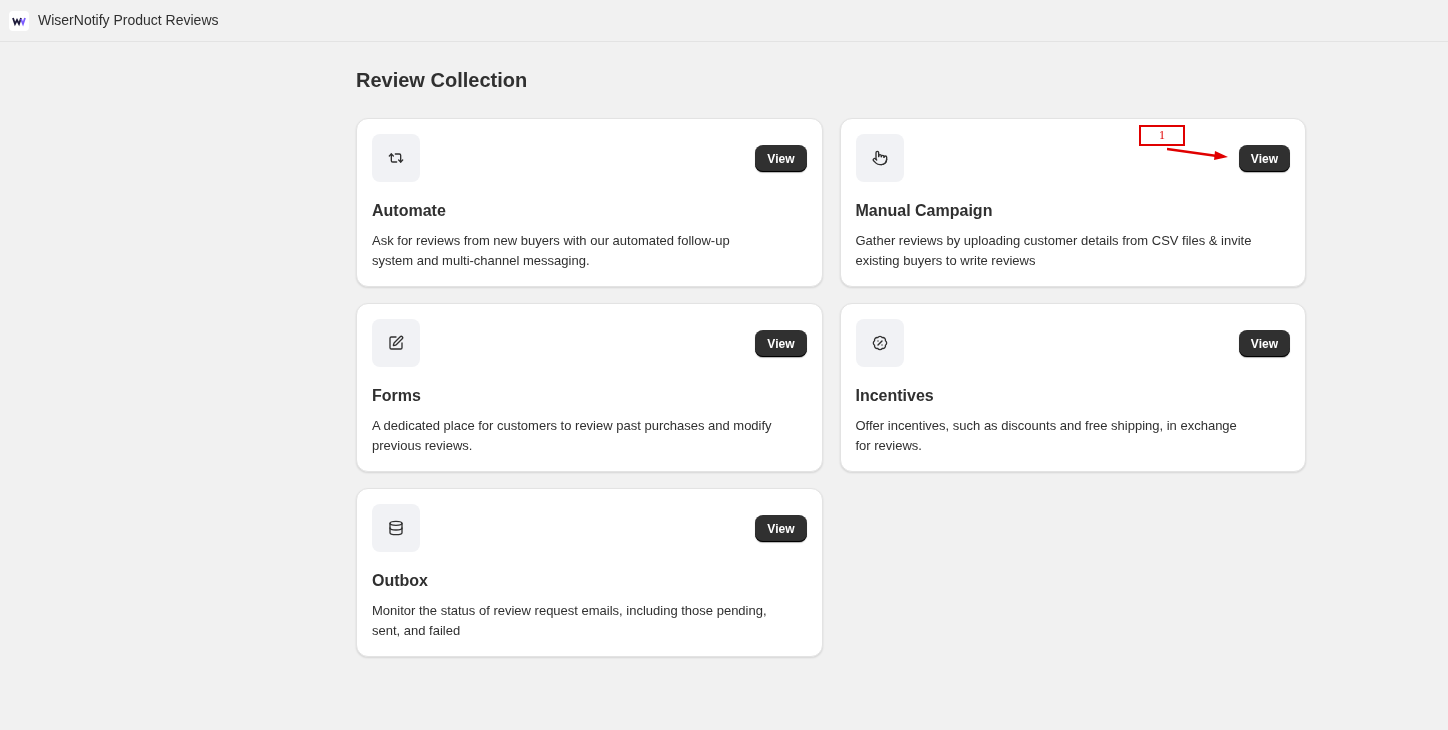  I want to click on repeat-arrows-icon, so click(396, 158).